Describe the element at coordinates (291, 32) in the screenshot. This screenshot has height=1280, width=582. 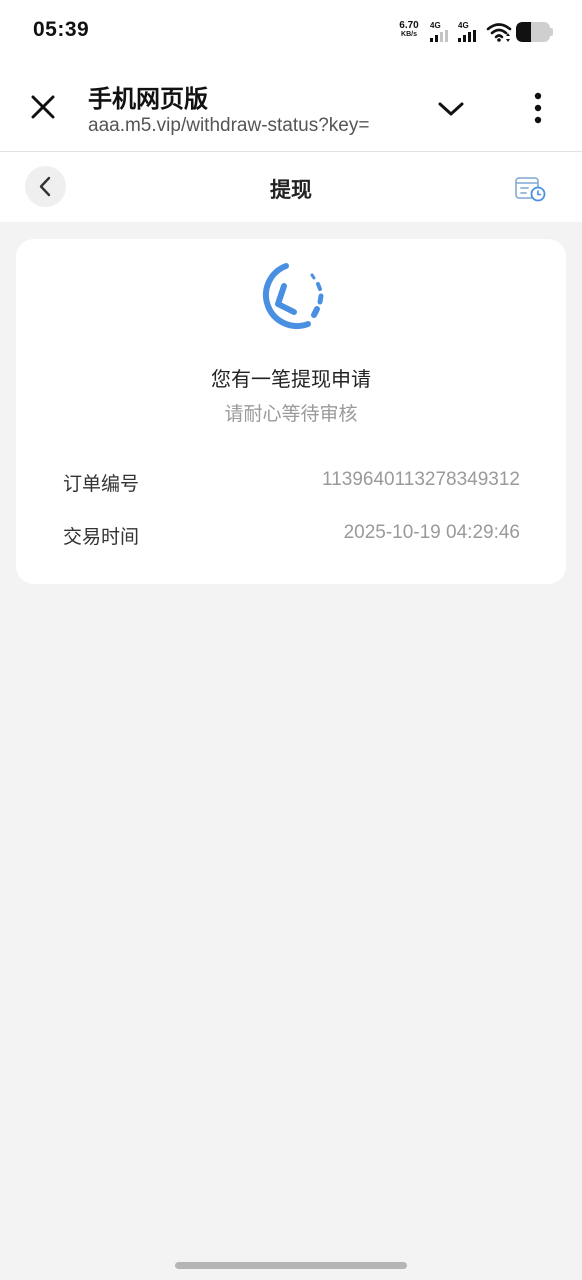
I see `status-bar: 05:39 6.70 KB/s 4G 4G` at that location.